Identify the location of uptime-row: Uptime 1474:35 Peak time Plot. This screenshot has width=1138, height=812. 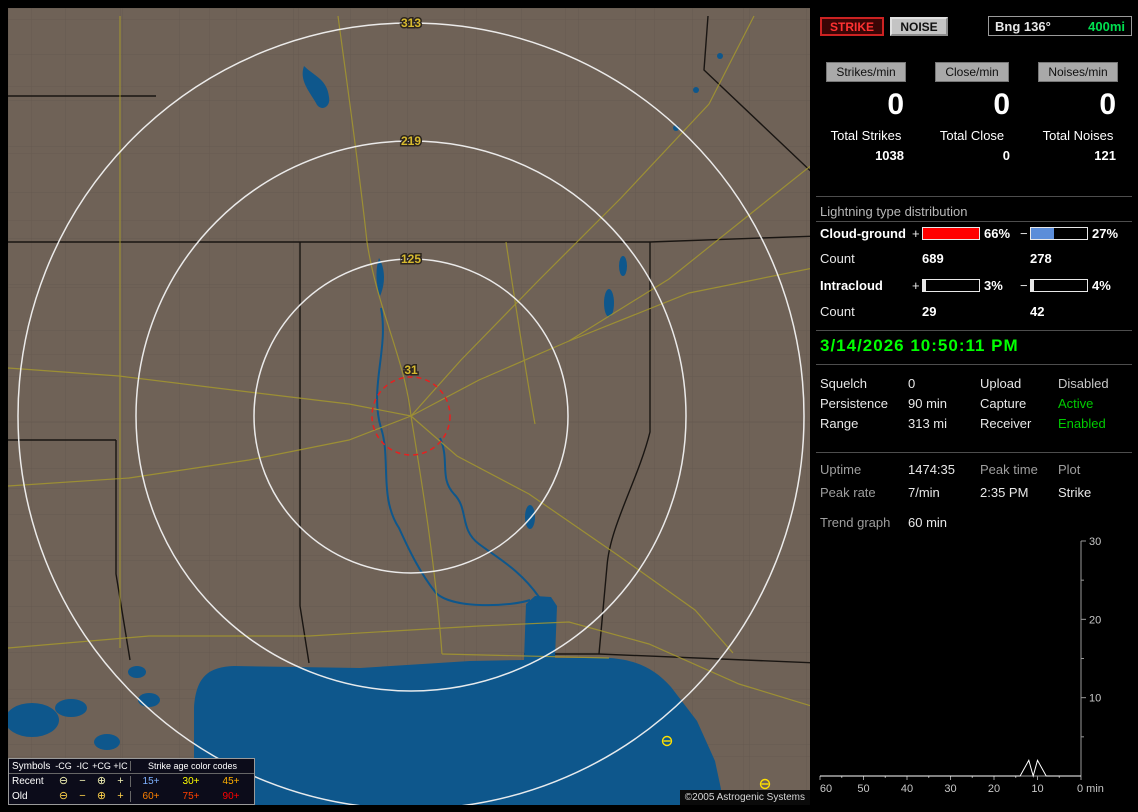
(974, 469).